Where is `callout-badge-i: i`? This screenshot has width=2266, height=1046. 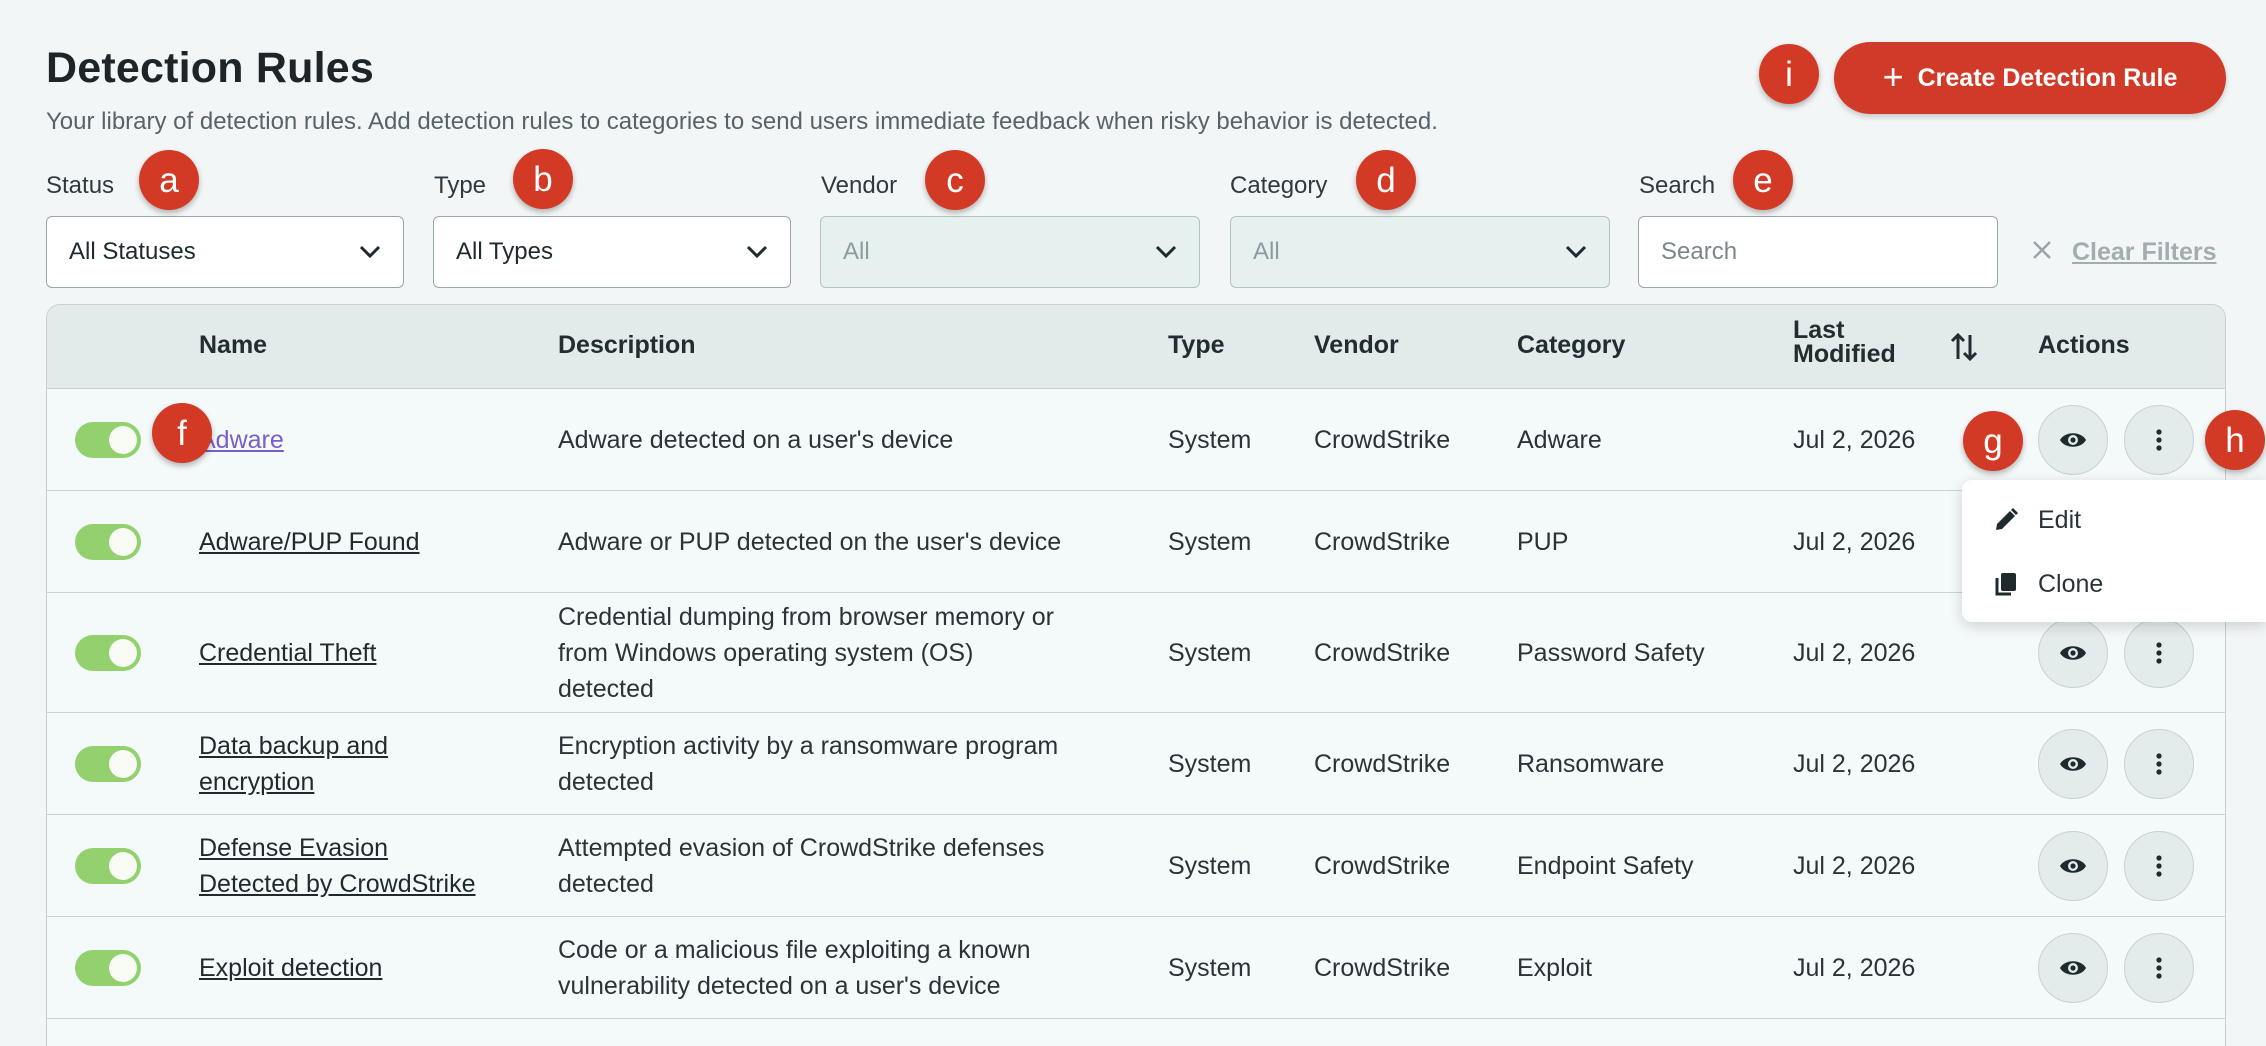 callout-badge-i: i is located at coordinates (1789, 74).